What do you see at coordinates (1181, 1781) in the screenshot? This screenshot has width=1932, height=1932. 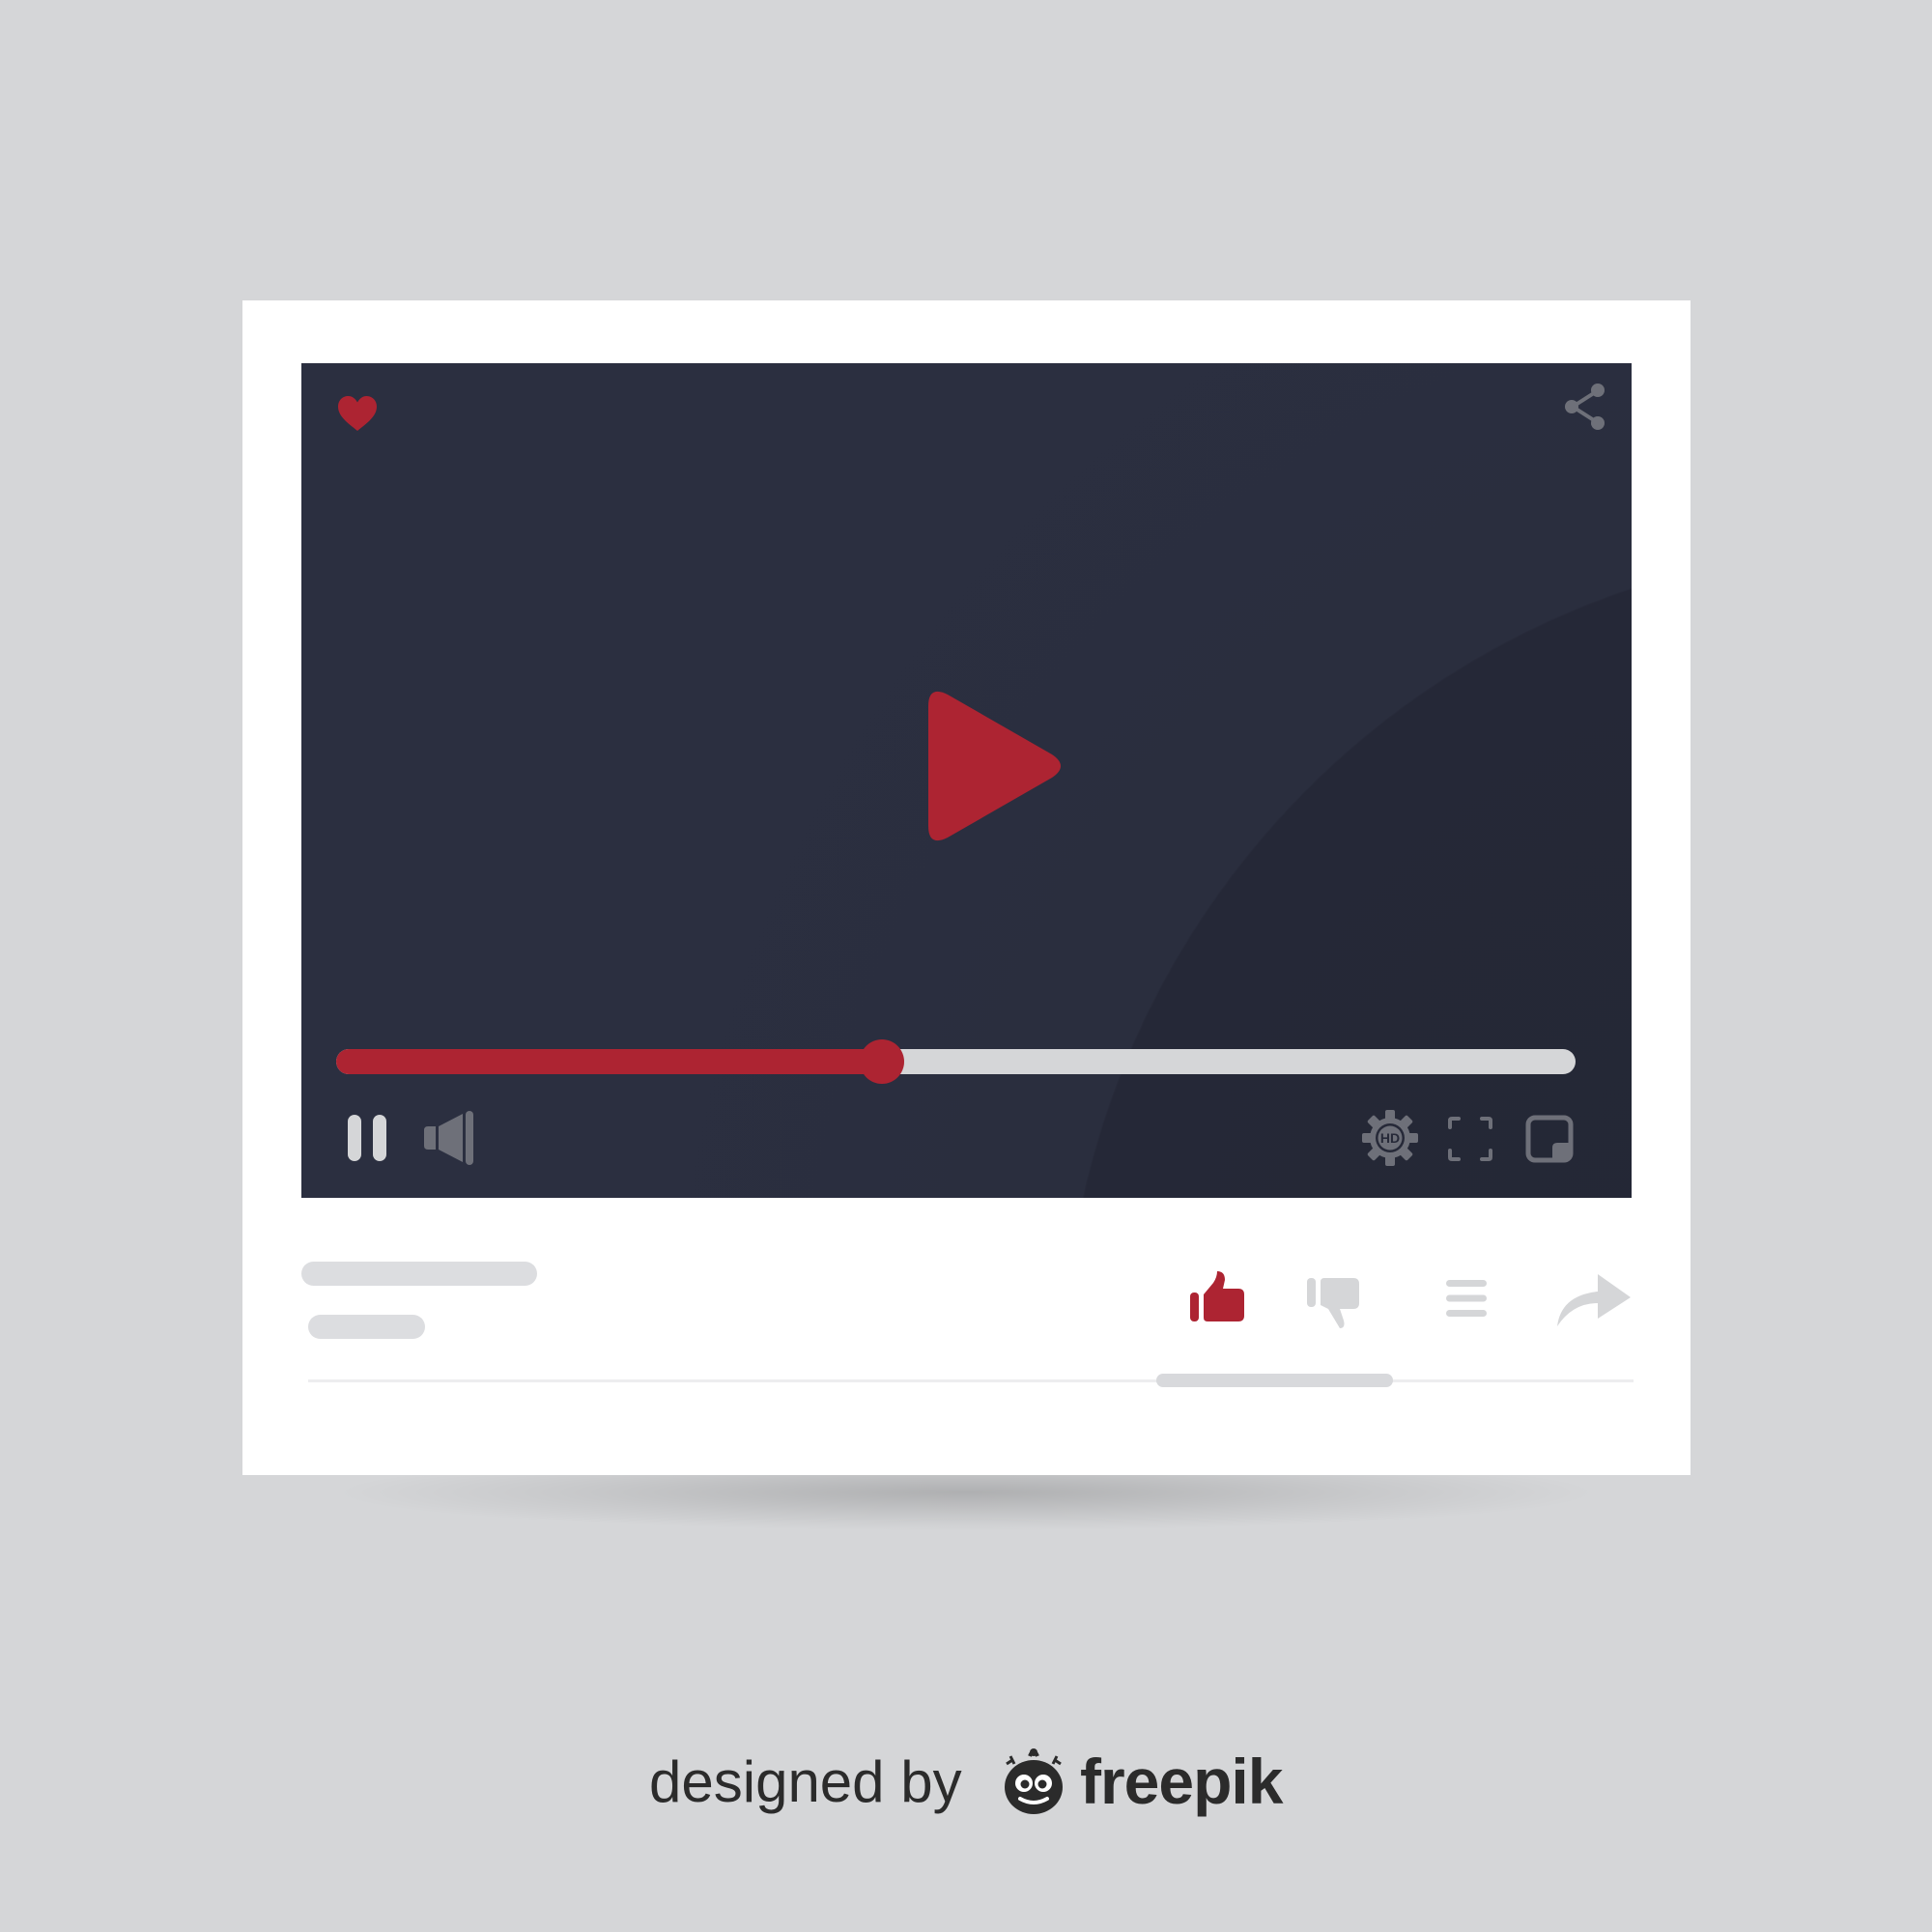 I see `attribution-brand: freepik` at bounding box center [1181, 1781].